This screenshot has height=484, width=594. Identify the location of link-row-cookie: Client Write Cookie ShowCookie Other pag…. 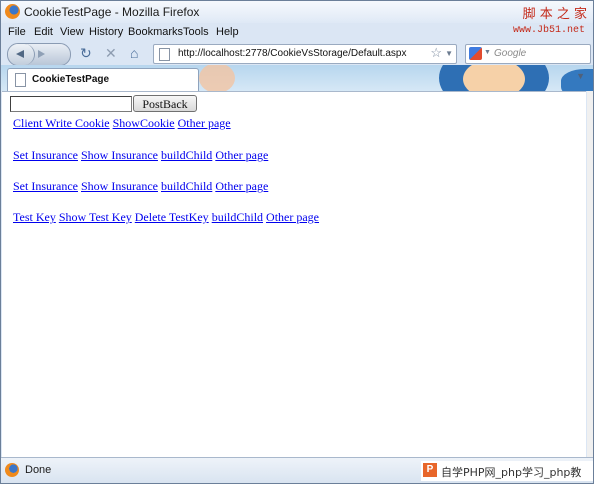
(122, 123).